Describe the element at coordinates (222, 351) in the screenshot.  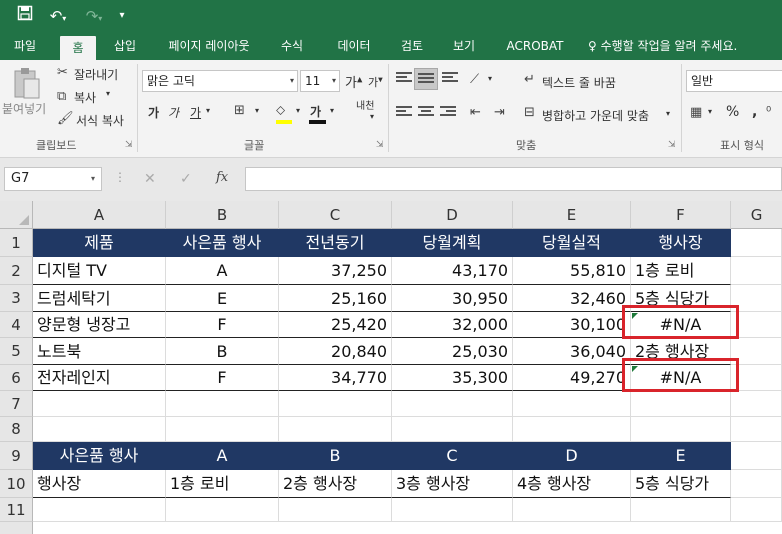
I see `table-row-4-gift: B` at that location.